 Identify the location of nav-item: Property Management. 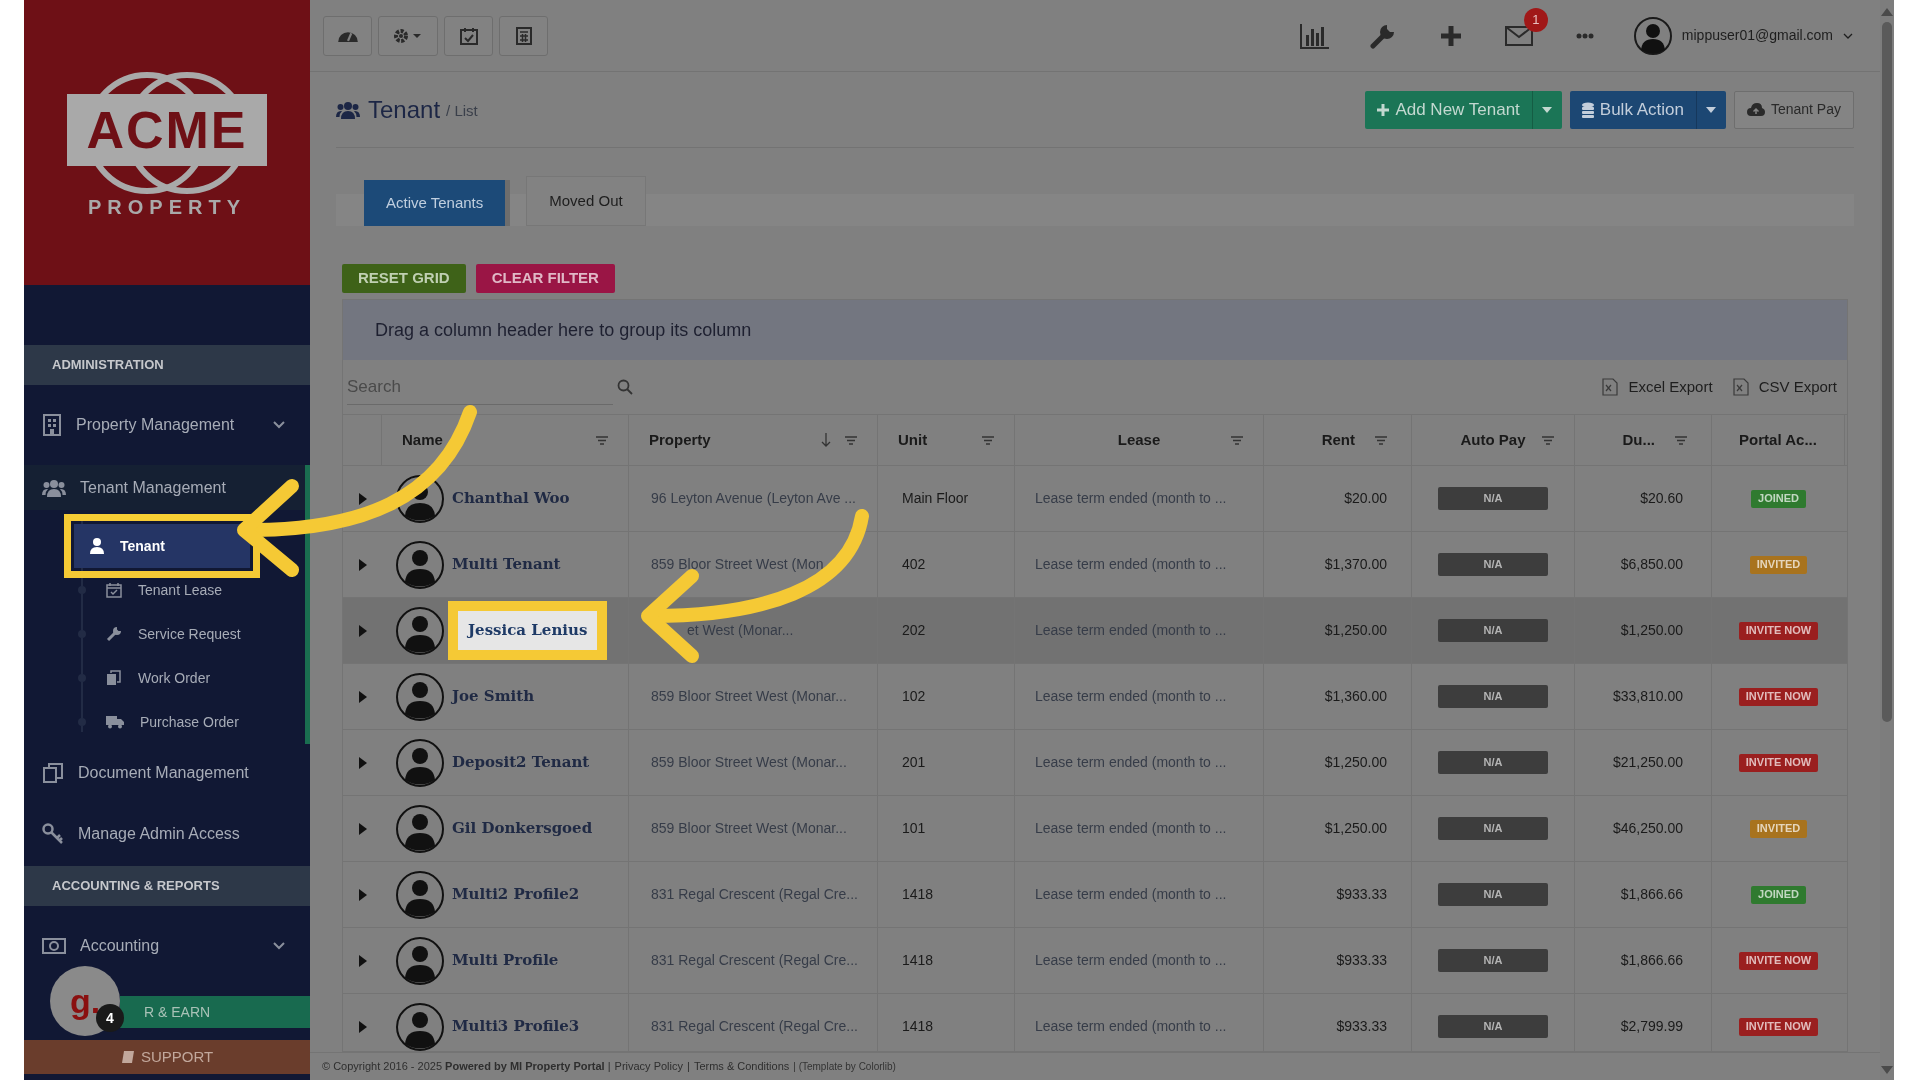
(167, 425).